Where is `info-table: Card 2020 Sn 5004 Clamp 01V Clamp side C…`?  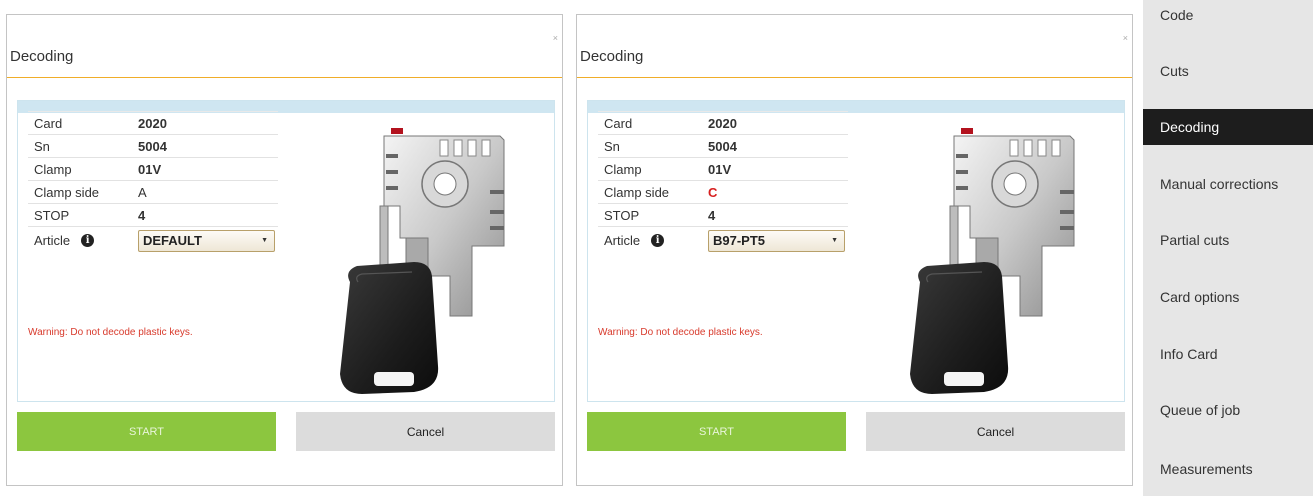 info-table: Card 2020 Sn 5004 Clamp 01V Clamp side C… is located at coordinates (723, 182).